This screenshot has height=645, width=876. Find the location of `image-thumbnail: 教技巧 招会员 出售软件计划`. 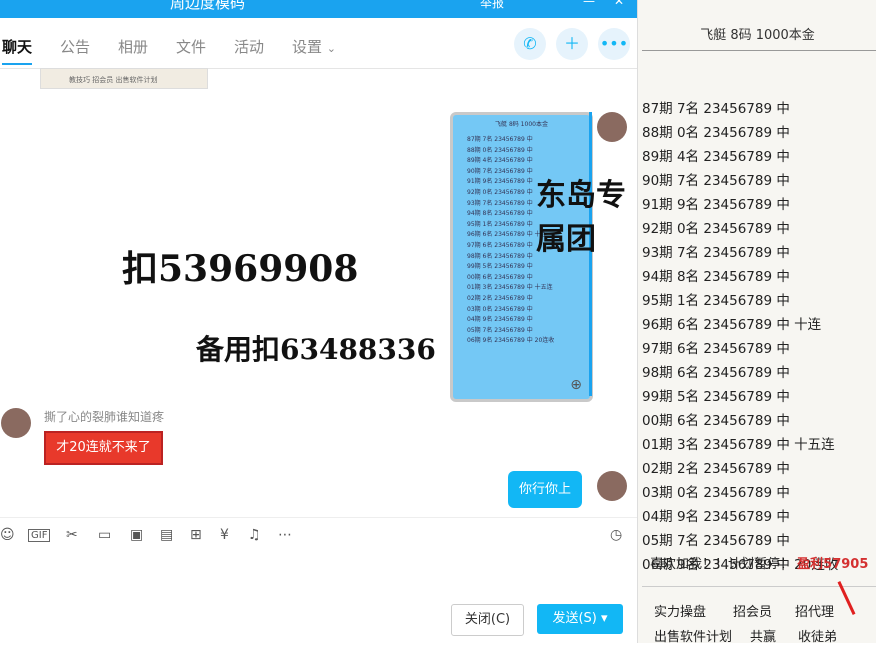

image-thumbnail: 教技巧 招会员 出售软件计划 is located at coordinates (124, 78).